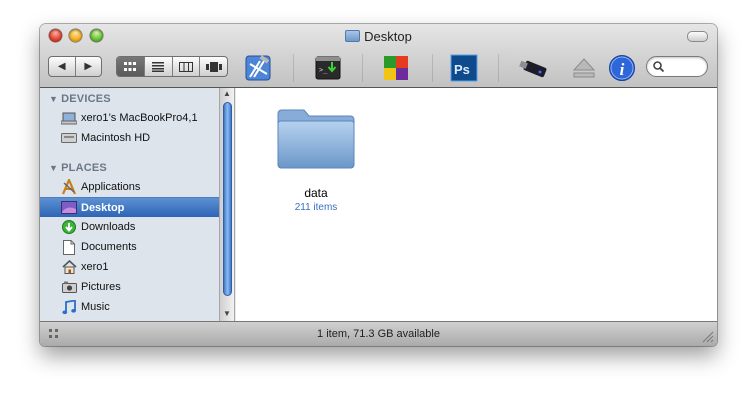 The height and width of the screenshot is (401, 756). Describe the element at coordinates (88, 66) in the screenshot. I see `forward-button: ▶` at that location.